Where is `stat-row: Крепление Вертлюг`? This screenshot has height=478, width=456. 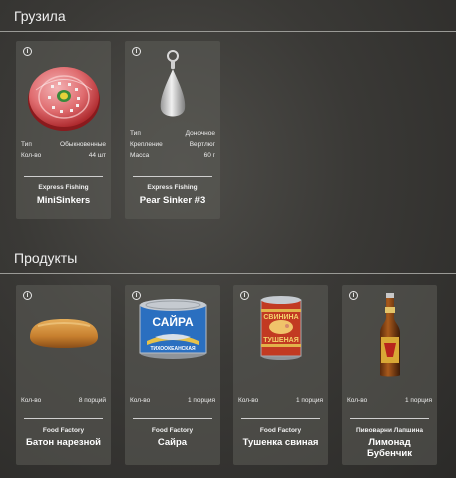
stat-row: Крепление Вертлюг is located at coordinates (172, 144).